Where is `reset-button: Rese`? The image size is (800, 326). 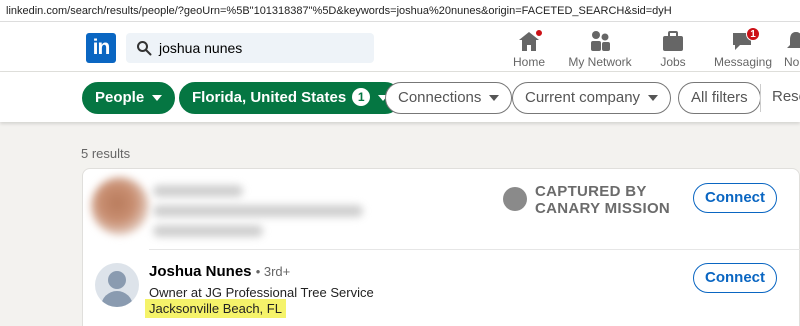 reset-button: Rese is located at coordinates (786, 96).